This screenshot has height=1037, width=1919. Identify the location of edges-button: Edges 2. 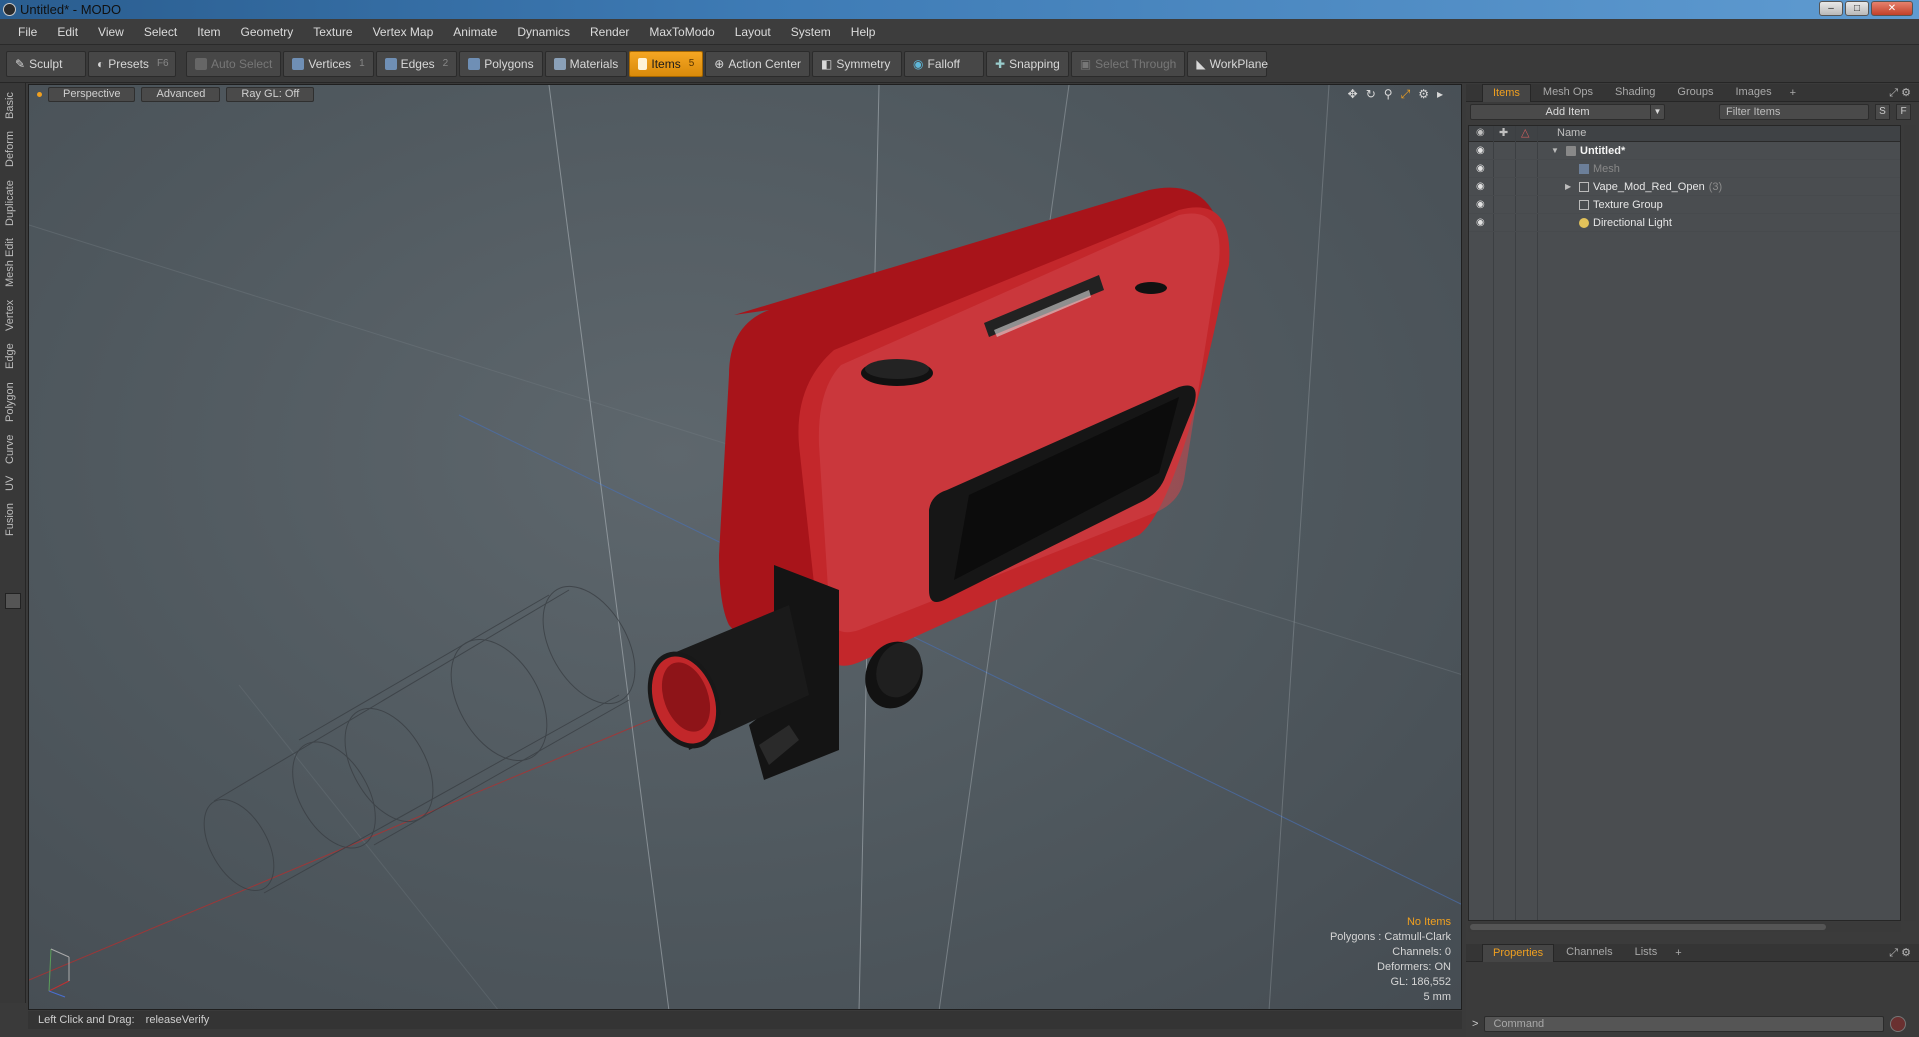
(416, 63).